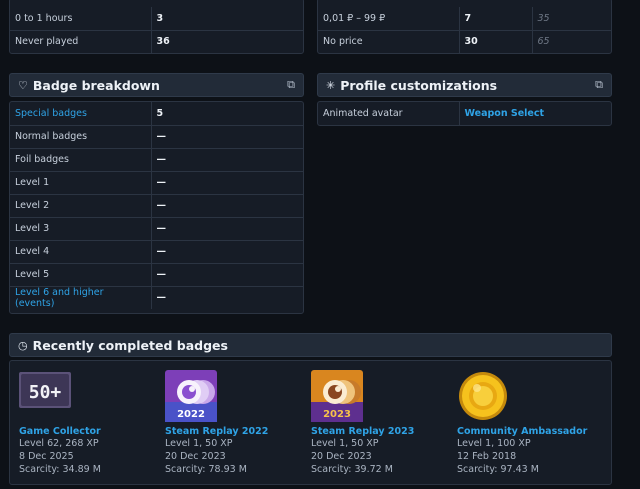 This screenshot has width=640, height=489. I want to click on row-label: Level 2, so click(80, 206).